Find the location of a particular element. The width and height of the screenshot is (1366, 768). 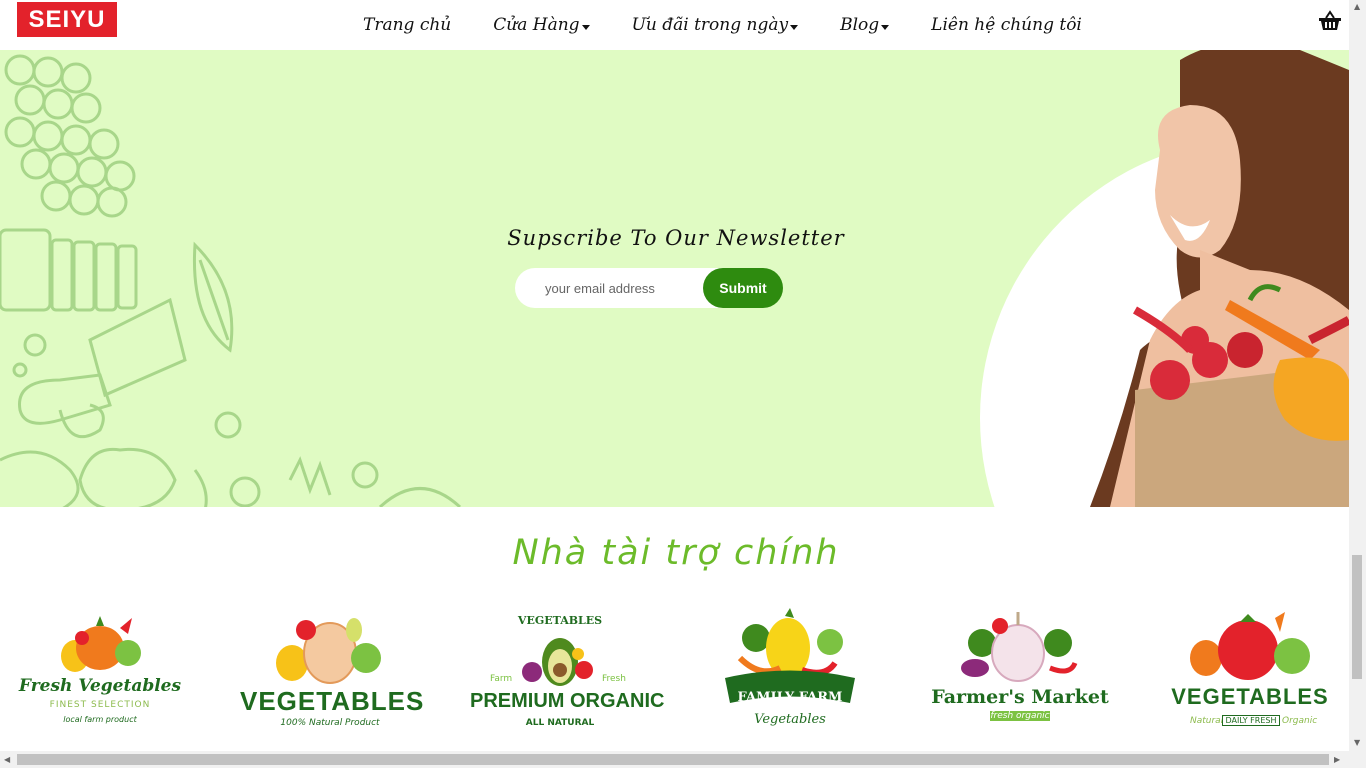

sponsor-subtitle: 100% Natural Product is located at coordinates (330, 723).